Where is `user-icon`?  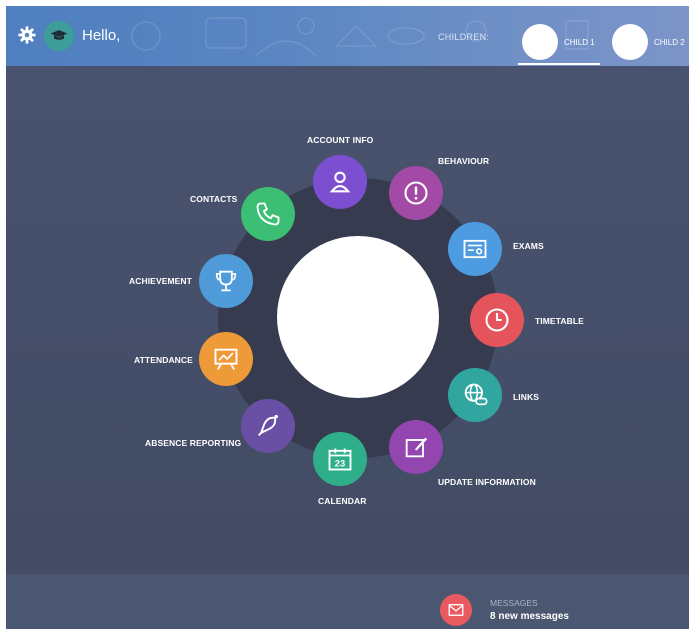 user-icon is located at coordinates (340, 182).